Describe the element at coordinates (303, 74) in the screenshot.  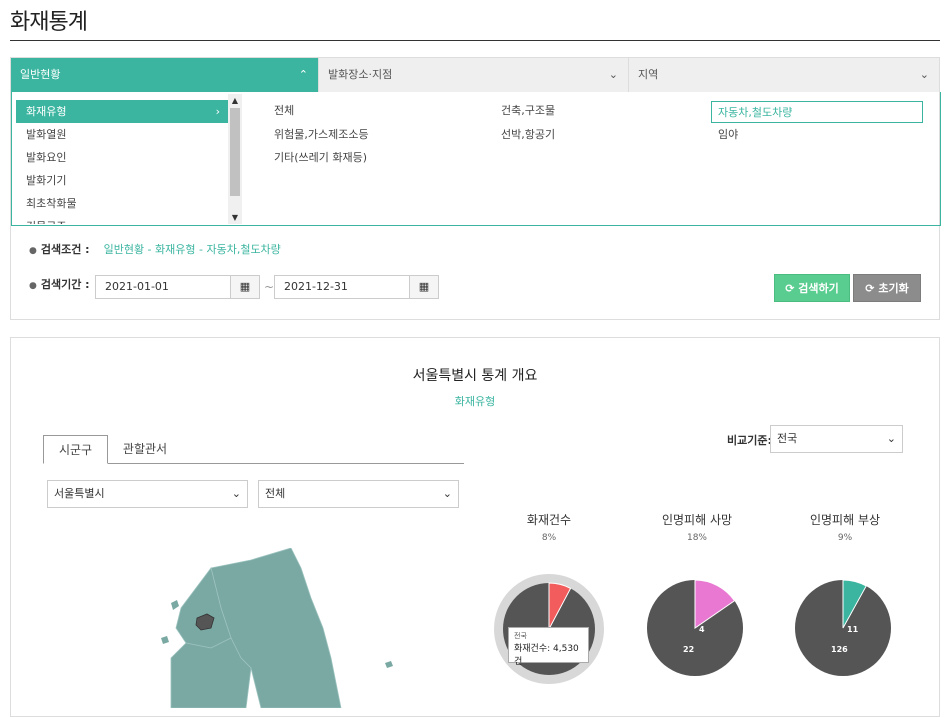
I see `chevron-up-icon: ⌃` at that location.